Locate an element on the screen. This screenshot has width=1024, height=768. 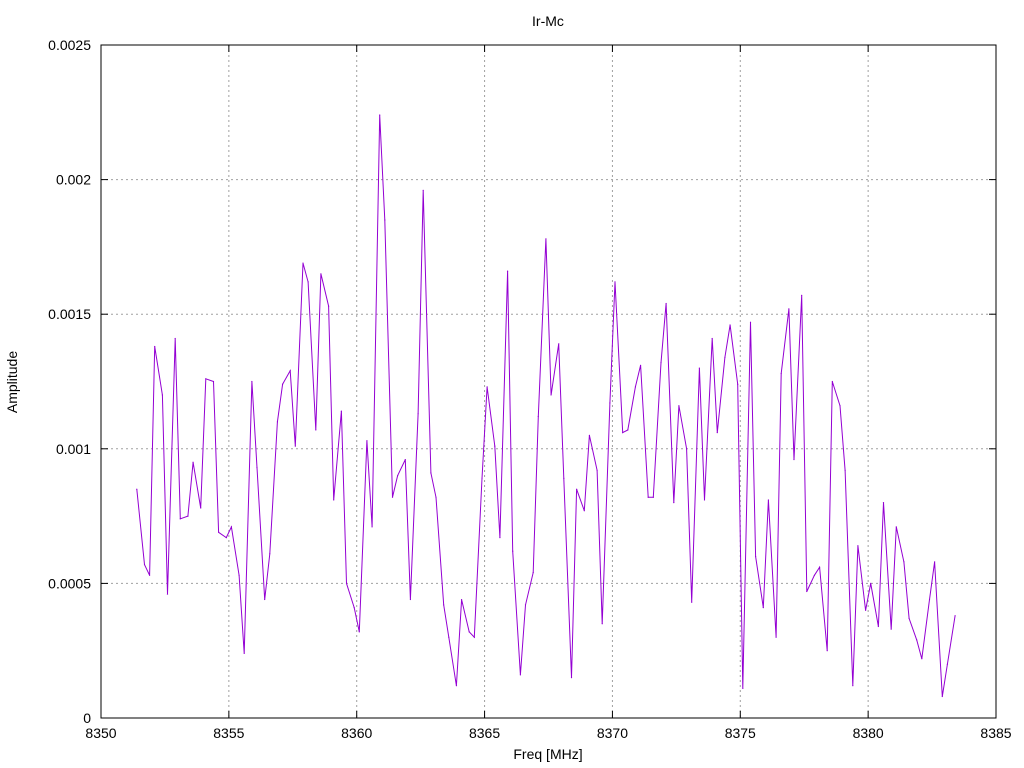
x-tick-label: 8355 is located at coordinates (228, 733).